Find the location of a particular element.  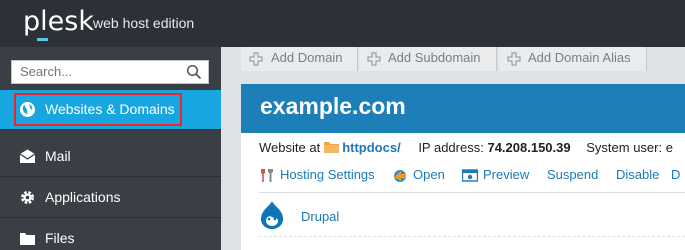

sidebar-item-files: Files is located at coordinates (110, 234).